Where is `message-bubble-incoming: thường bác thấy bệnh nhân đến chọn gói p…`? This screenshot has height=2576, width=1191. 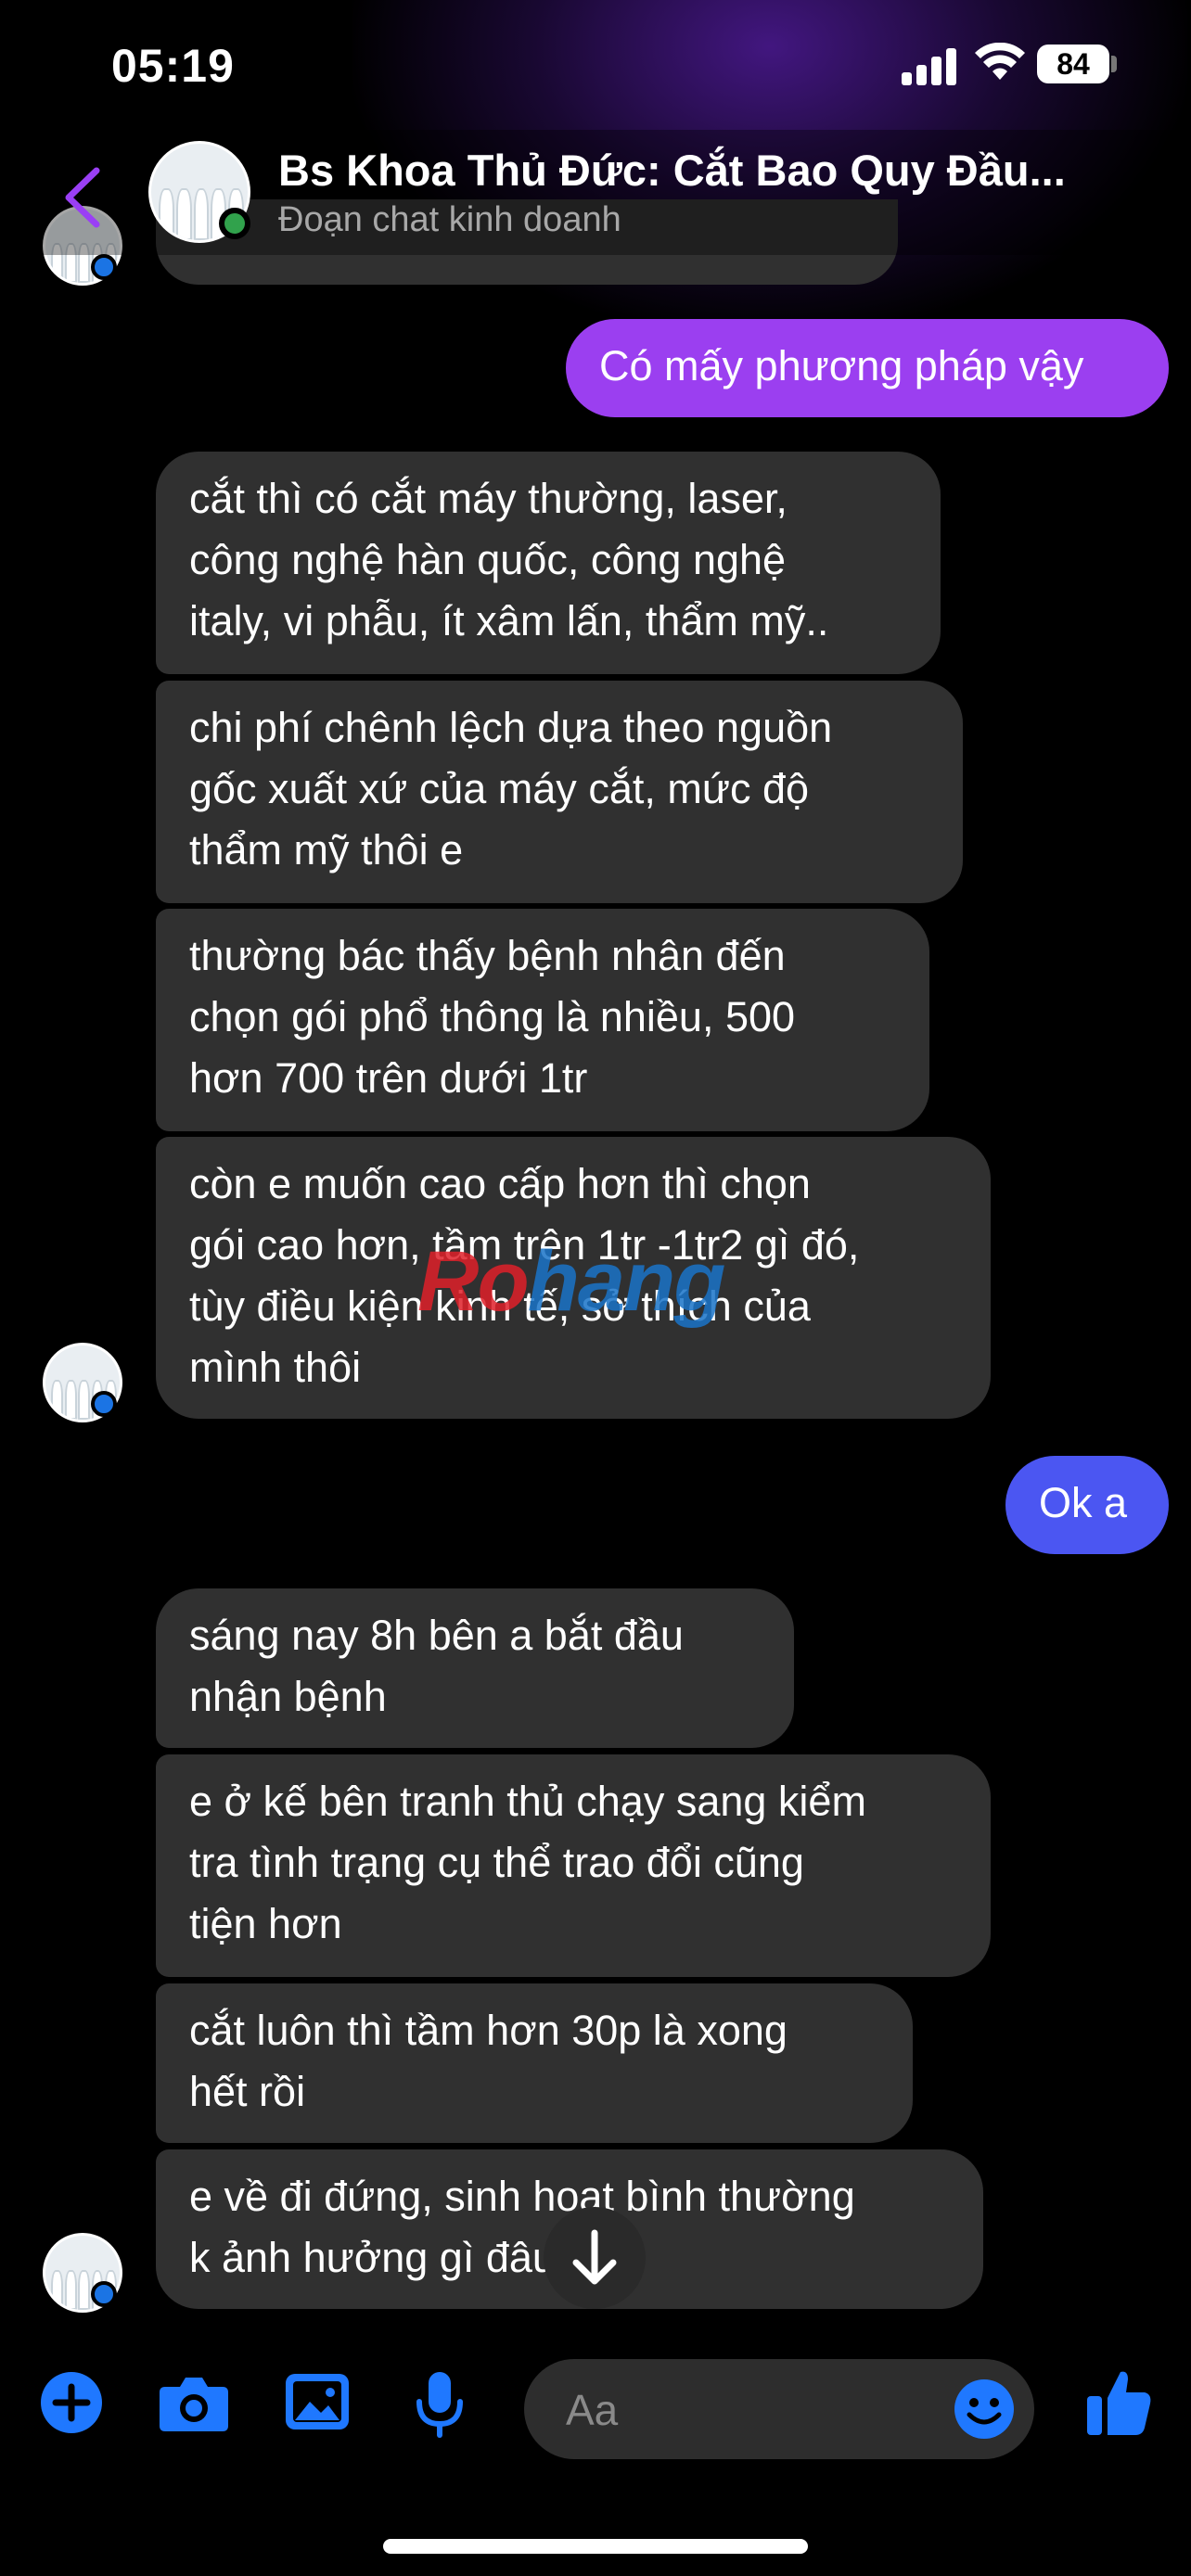
message-bubble-incoming: thường bác thấy bệnh nhân đến chọn gói p… is located at coordinates (542, 1020).